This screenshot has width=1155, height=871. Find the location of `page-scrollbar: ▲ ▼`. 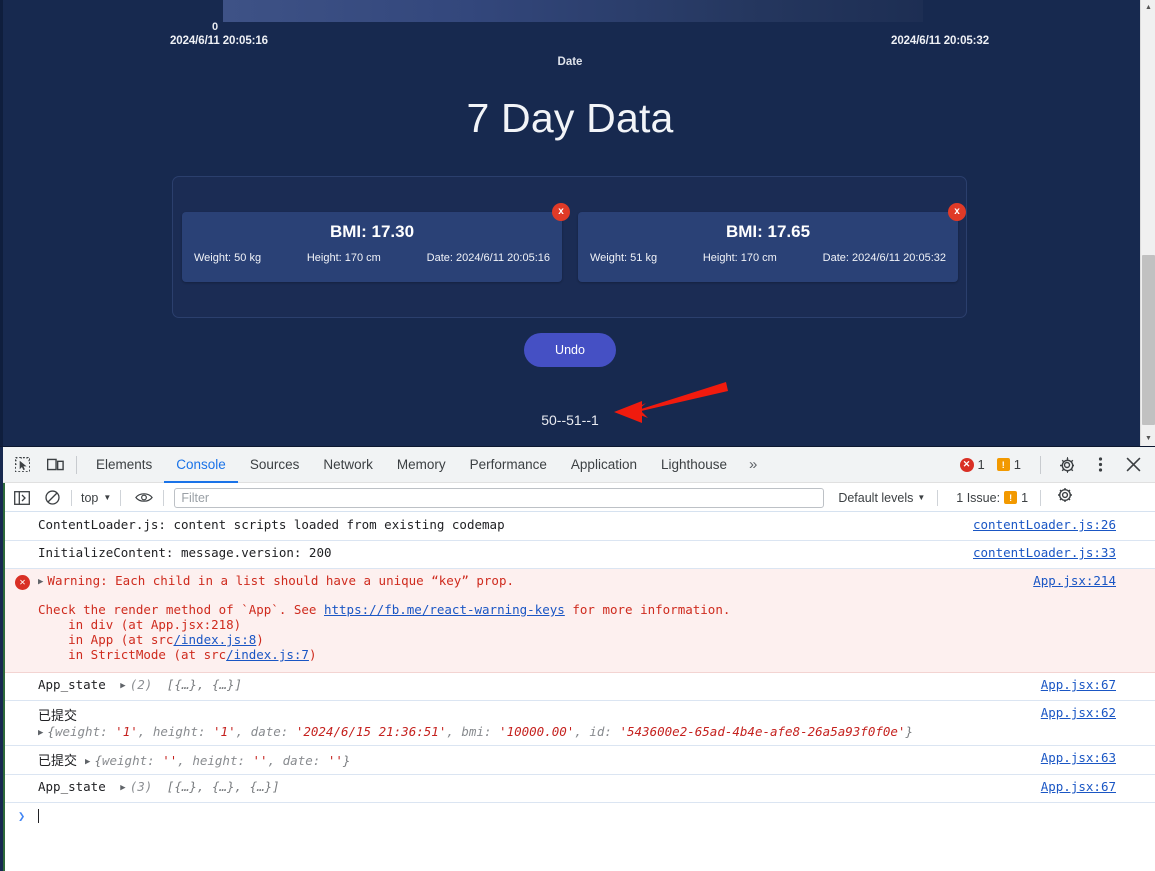

page-scrollbar: ▲ ▼ is located at coordinates (1147, 223).